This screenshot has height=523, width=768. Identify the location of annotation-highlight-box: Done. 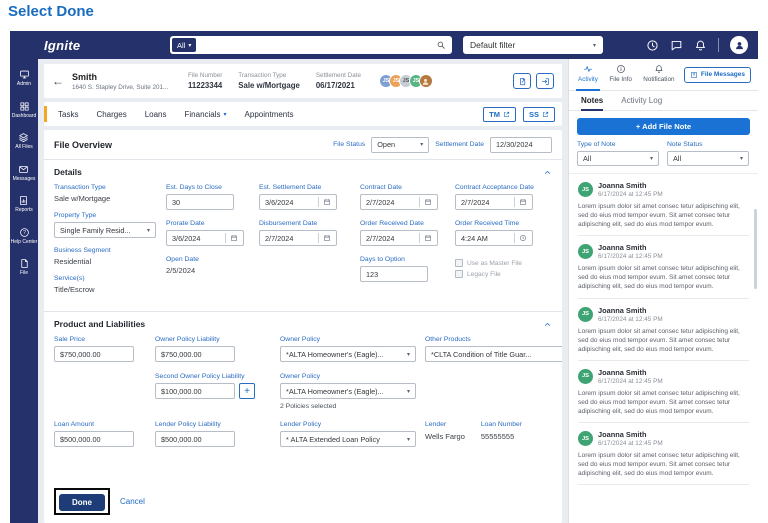
(82, 501).